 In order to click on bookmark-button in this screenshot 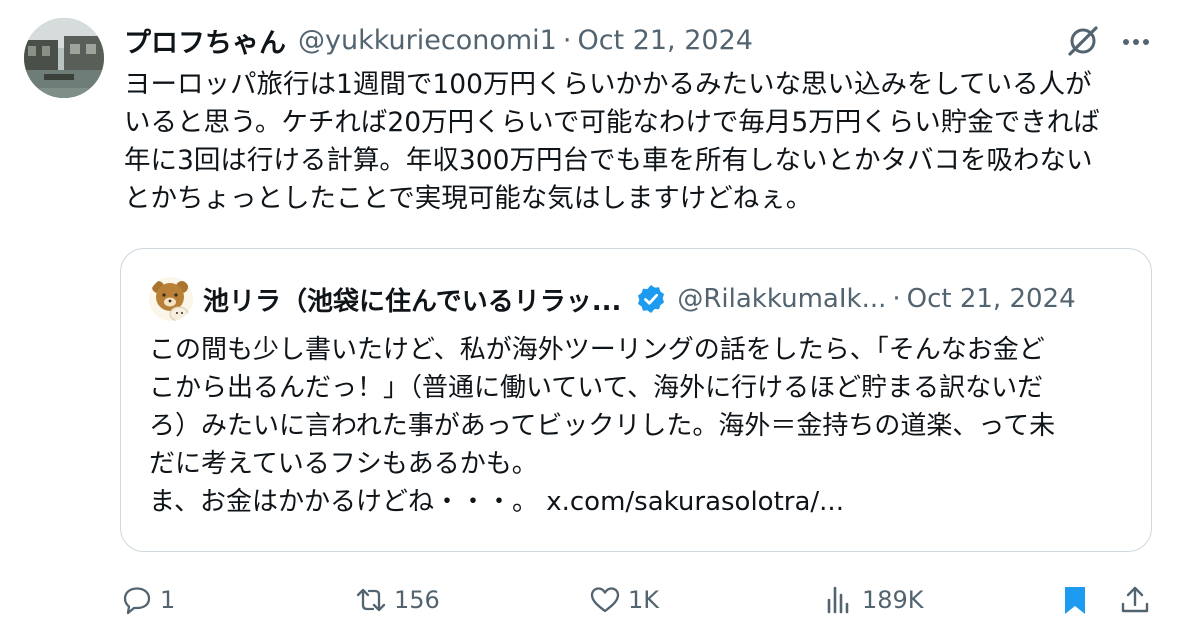, I will do `click(1075, 600)`.